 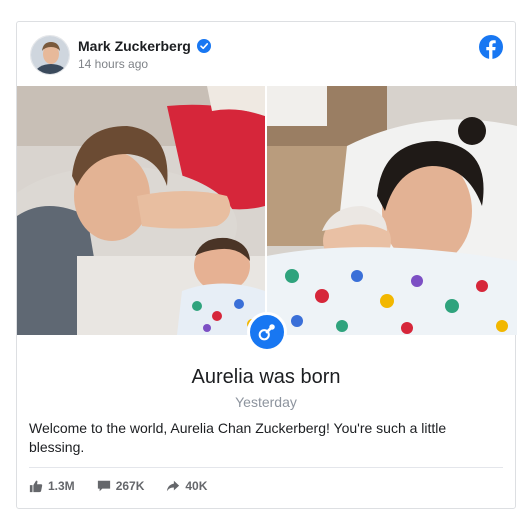 What do you see at coordinates (134, 46) in the screenshot?
I see `author-name: Mark Zuckerberg` at bounding box center [134, 46].